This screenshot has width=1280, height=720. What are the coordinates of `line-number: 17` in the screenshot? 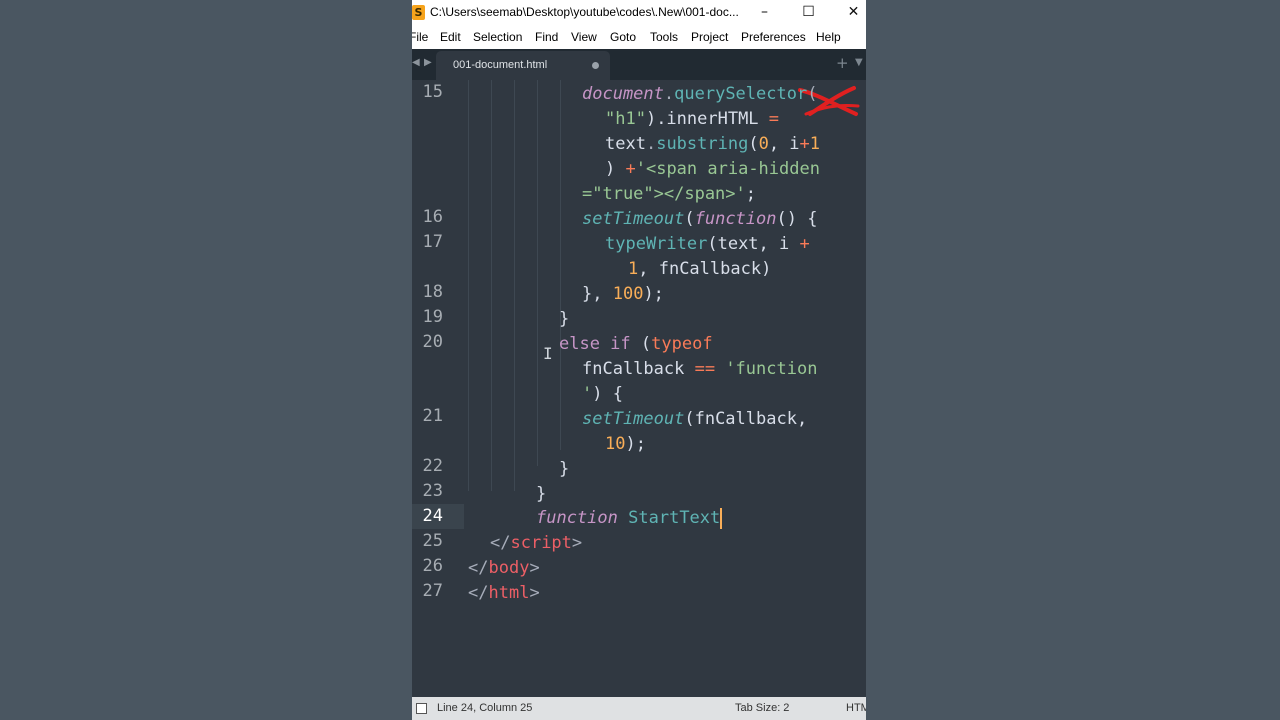 It's located at (432, 242).